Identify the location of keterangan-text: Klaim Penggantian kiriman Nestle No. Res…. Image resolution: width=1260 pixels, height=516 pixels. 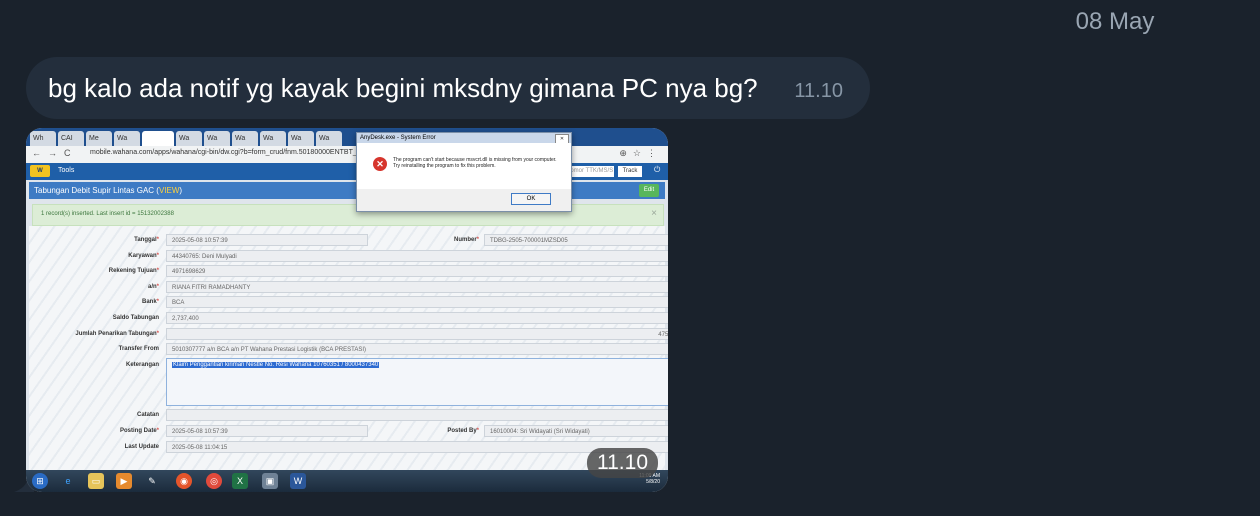
(276, 365).